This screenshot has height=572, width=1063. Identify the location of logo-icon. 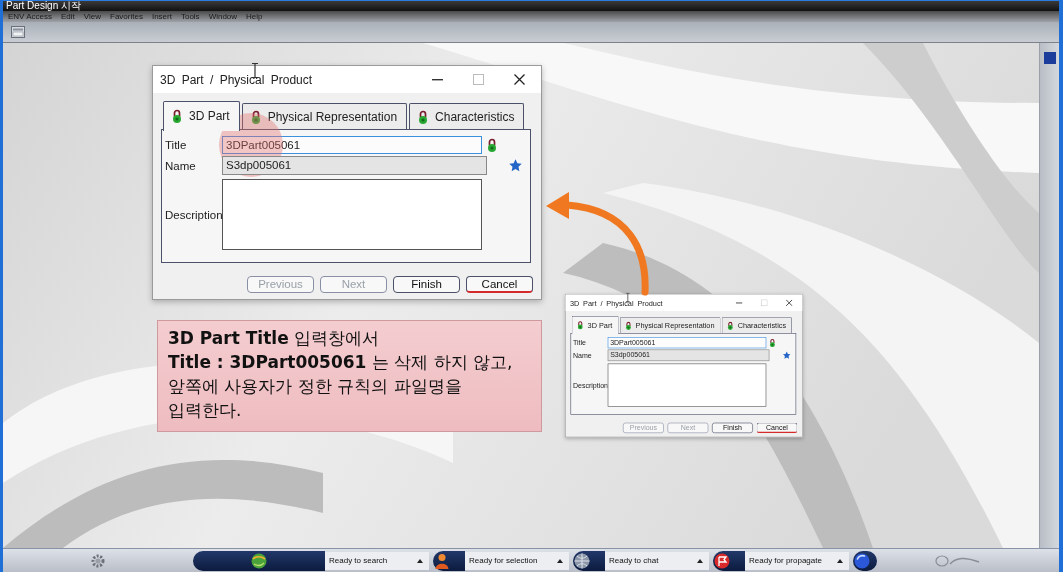
(958, 560).